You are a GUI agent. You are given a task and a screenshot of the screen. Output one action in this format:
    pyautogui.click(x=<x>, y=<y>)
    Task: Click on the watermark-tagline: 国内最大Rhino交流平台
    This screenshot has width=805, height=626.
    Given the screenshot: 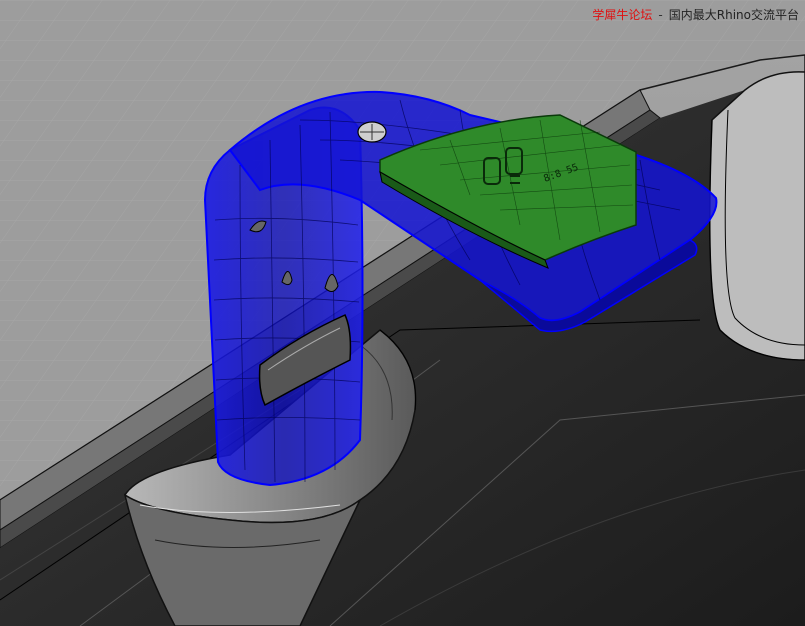 What is the action you would take?
    pyautogui.click(x=733, y=15)
    